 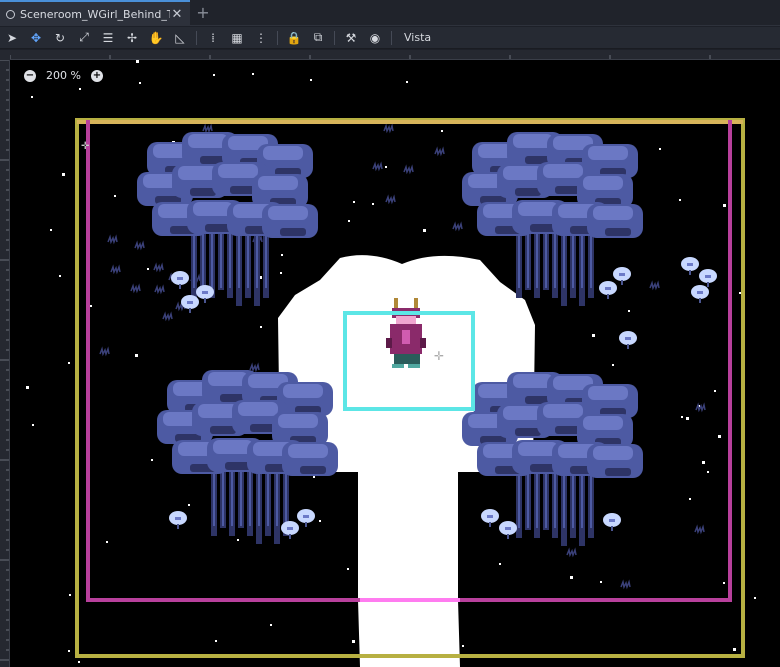 What do you see at coordinates (5, 363) in the screenshot?
I see `vertical-ruler` at bounding box center [5, 363].